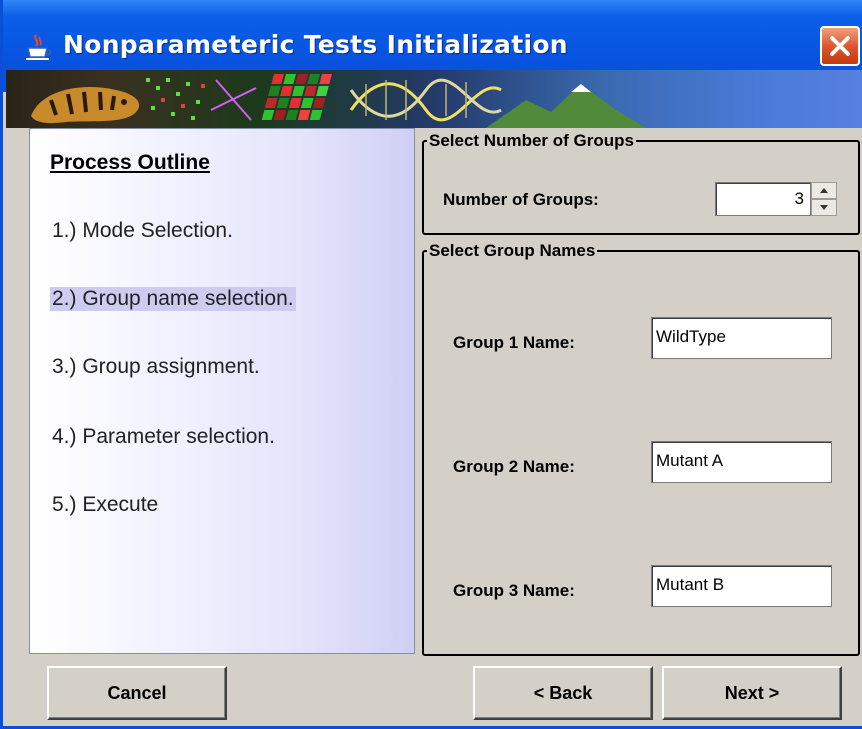 The height and width of the screenshot is (729, 862). What do you see at coordinates (156, 366) in the screenshot?
I see `step-group-assignment: 3.) Group assignment.` at bounding box center [156, 366].